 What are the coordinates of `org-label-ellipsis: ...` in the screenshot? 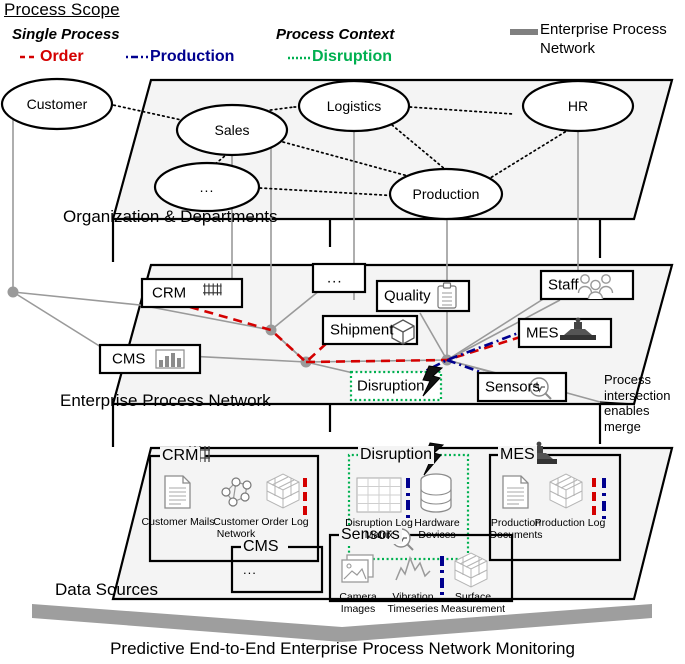 It's located at (207, 187).